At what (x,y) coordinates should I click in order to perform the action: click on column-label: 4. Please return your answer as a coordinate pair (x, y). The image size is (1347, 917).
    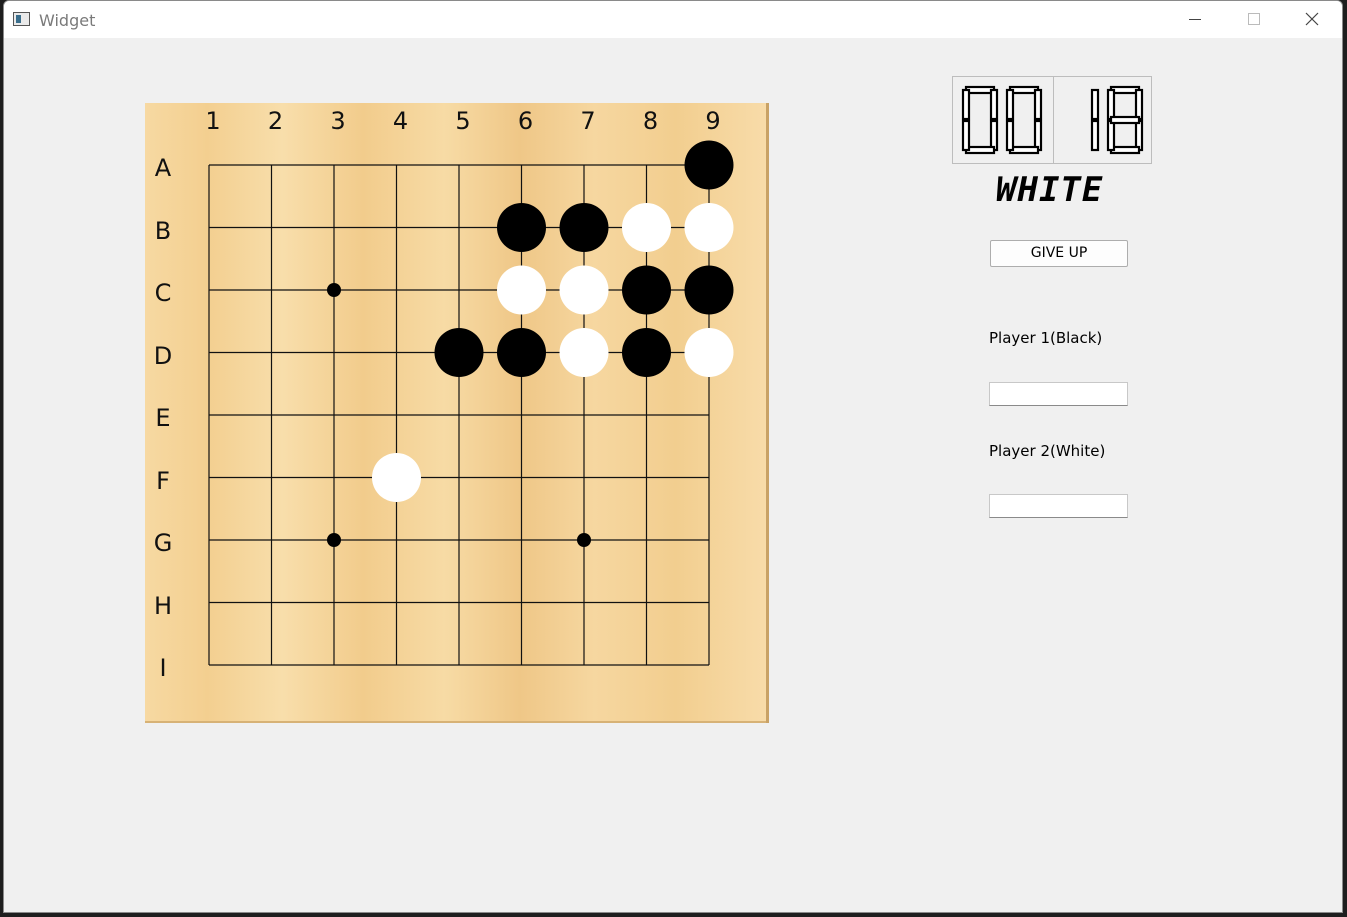
    Looking at the image, I should click on (400, 121).